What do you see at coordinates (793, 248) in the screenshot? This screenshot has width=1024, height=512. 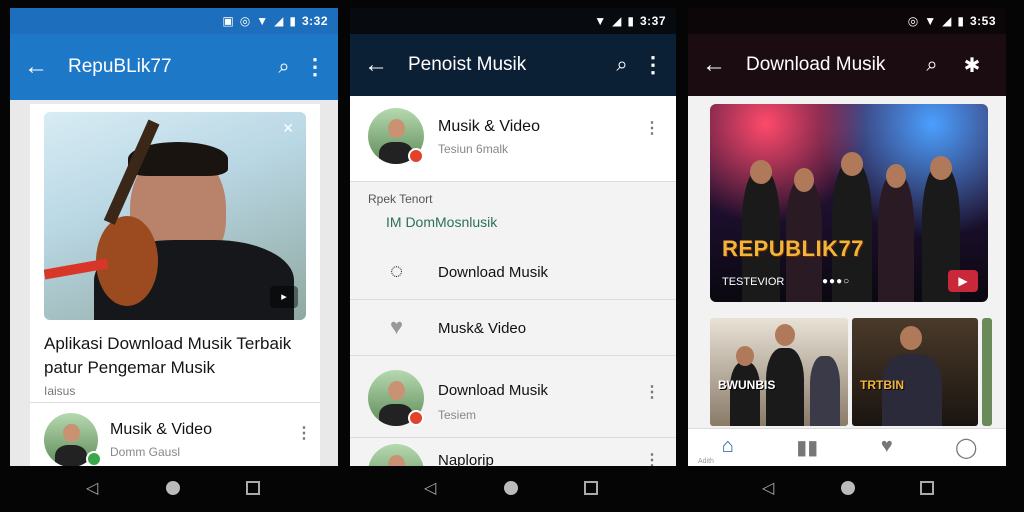 I see `hero-brand: REPUBLIK77` at bounding box center [793, 248].